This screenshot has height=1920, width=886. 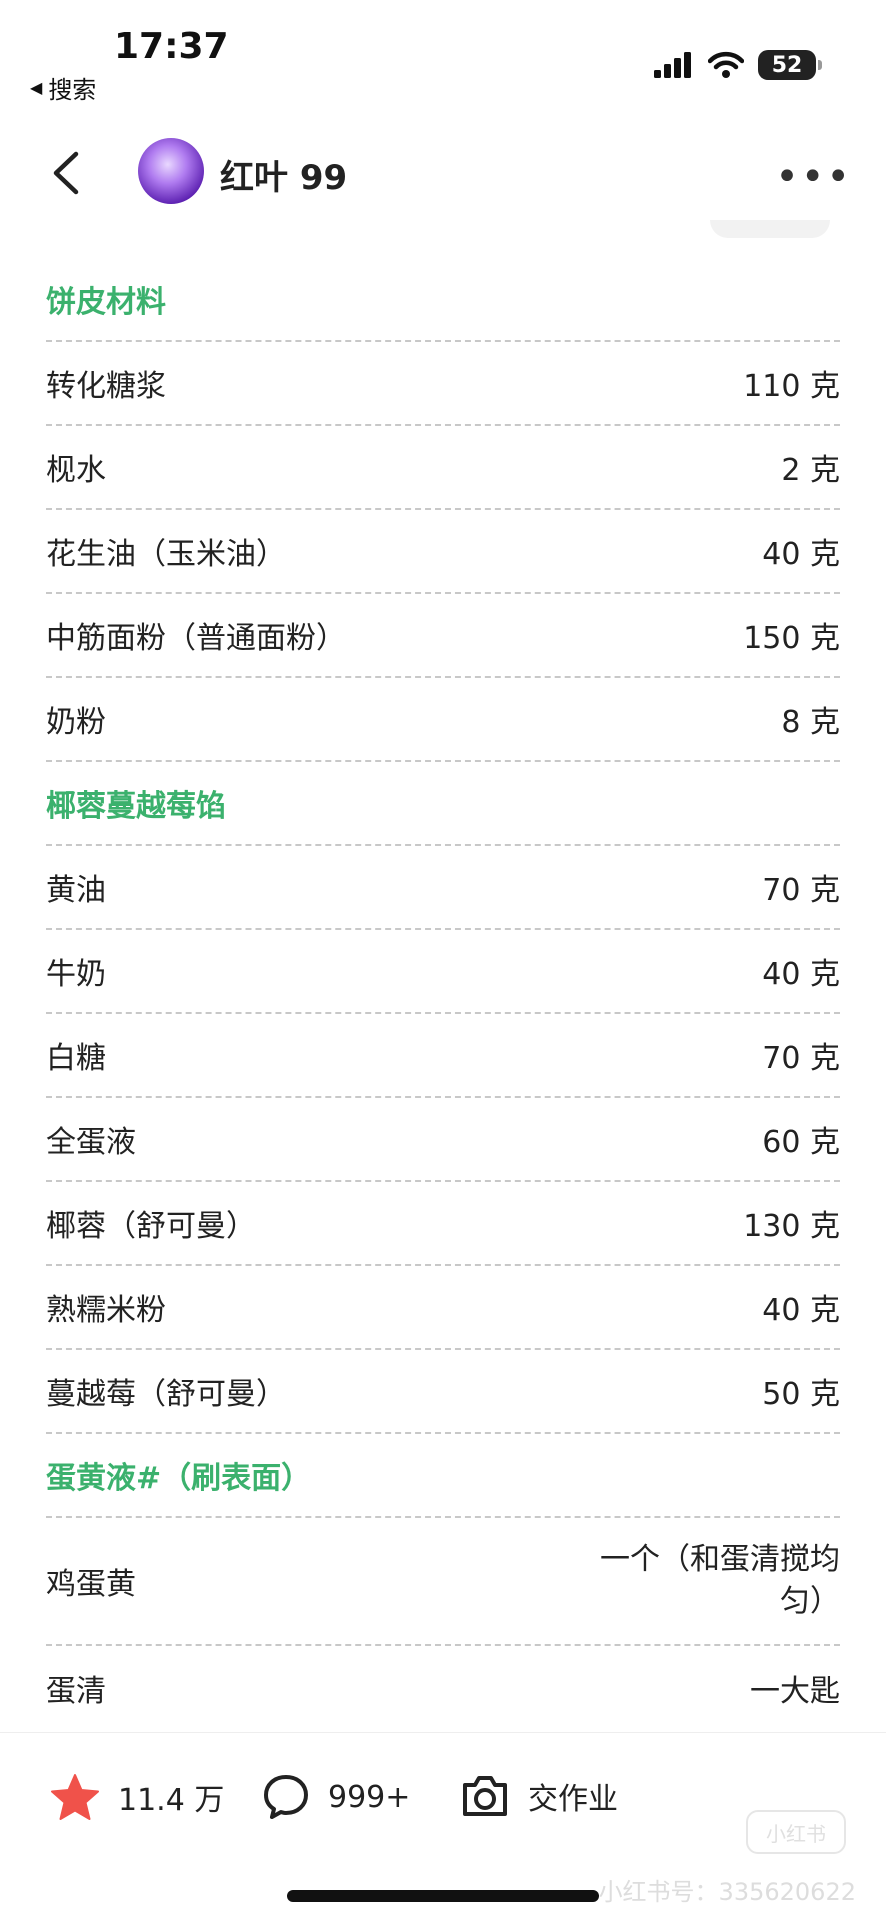 What do you see at coordinates (171, 171) in the screenshot?
I see `author-avatar` at bounding box center [171, 171].